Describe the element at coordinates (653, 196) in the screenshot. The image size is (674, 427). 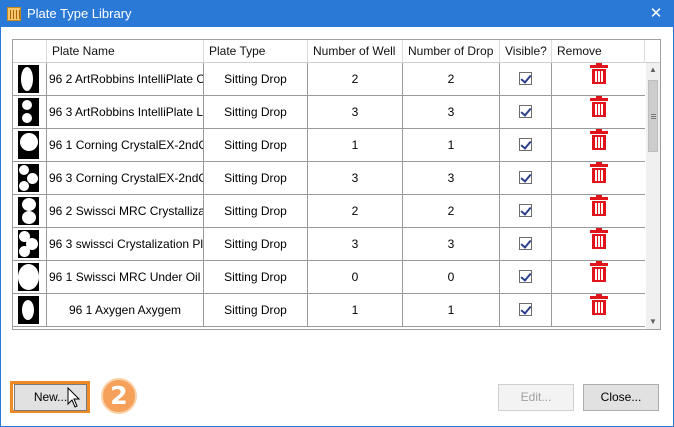
I see `vertical-scrollbar: ▲ ▼` at that location.